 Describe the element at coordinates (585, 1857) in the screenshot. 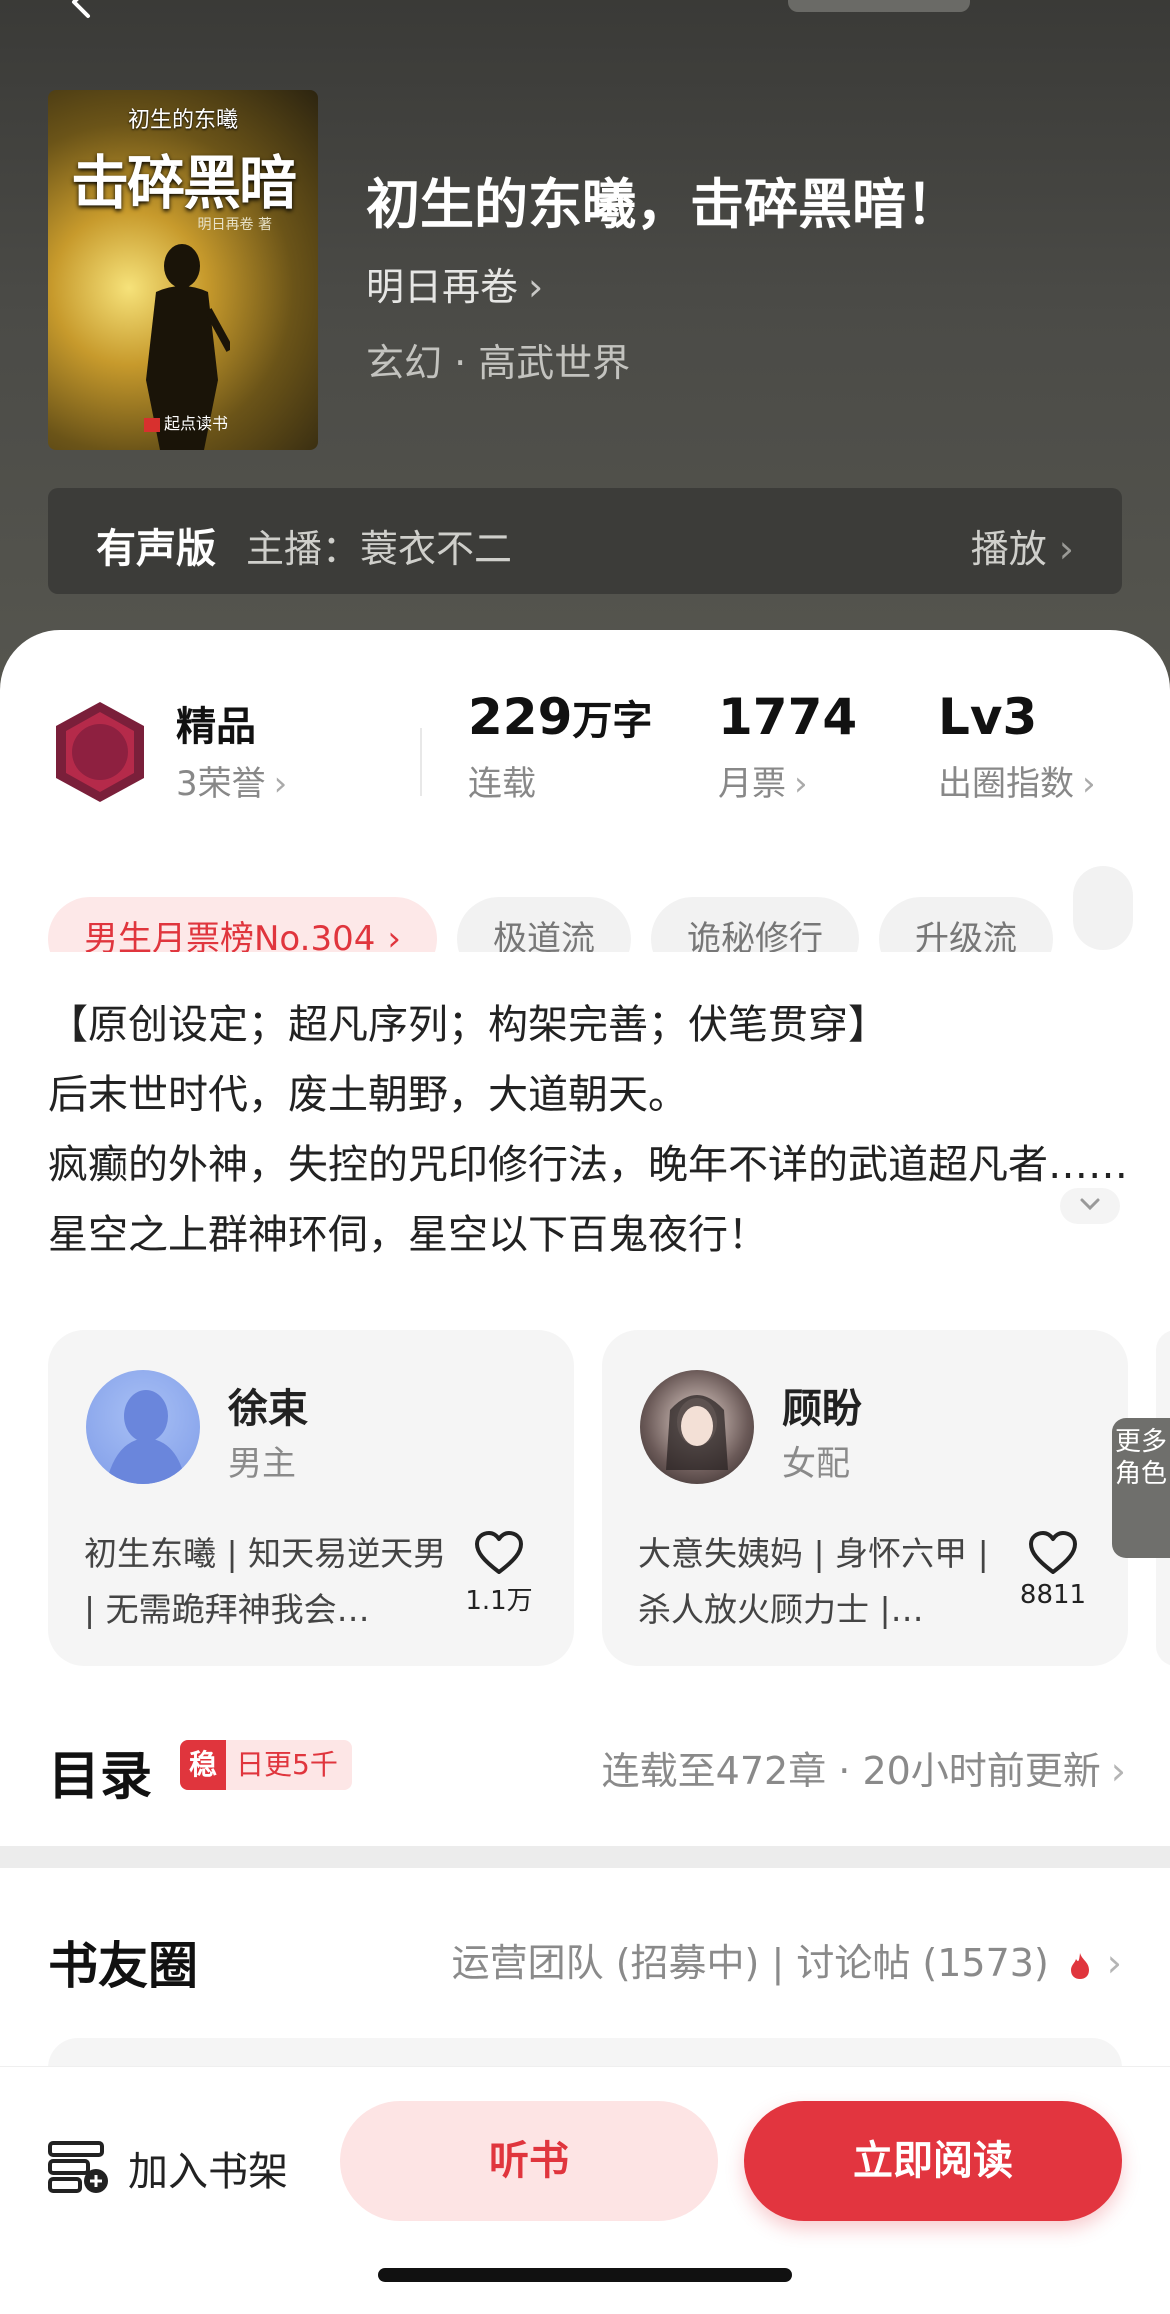

I see `section-divider` at that location.